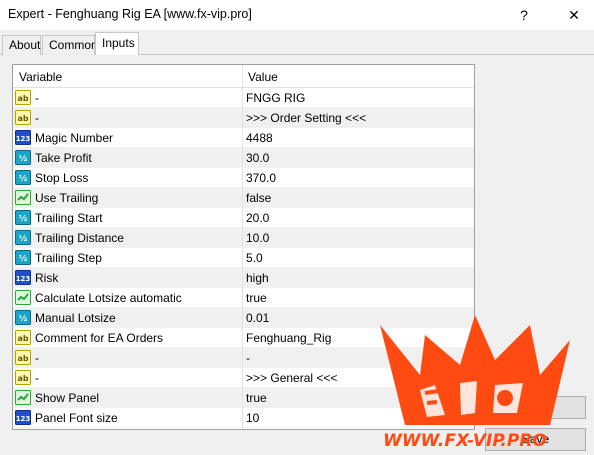 Image resolution: width=594 pixels, height=455 pixels. What do you see at coordinates (62, 178) in the screenshot?
I see `variable-name: Stop Loss` at bounding box center [62, 178].